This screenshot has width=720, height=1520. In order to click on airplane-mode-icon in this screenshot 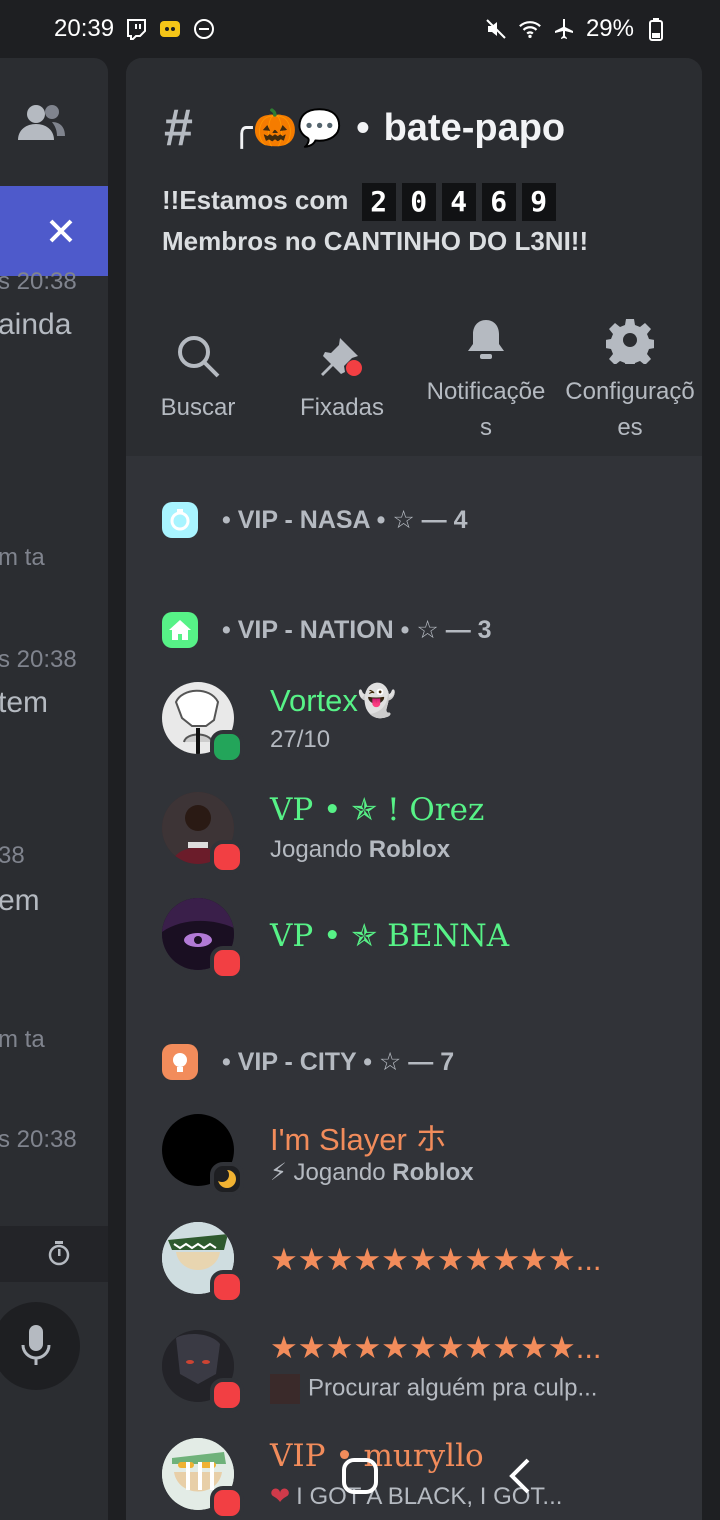, I will do `click(564, 29)`.